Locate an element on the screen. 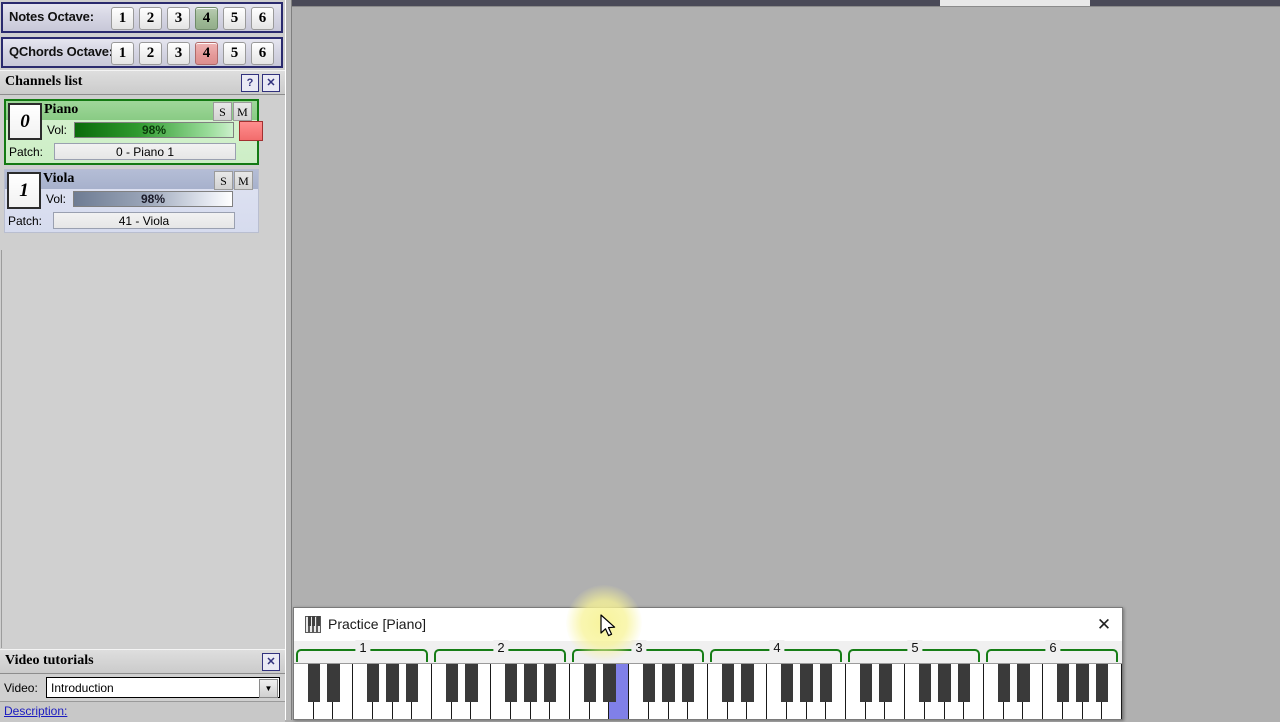 The image size is (1280, 722). channel-number-viola: 1 is located at coordinates (24, 190).